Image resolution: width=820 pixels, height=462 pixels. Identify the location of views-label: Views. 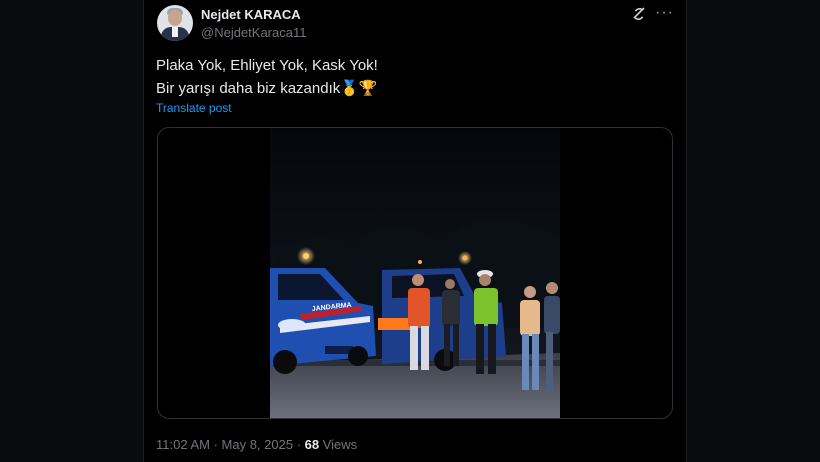
(338, 444).